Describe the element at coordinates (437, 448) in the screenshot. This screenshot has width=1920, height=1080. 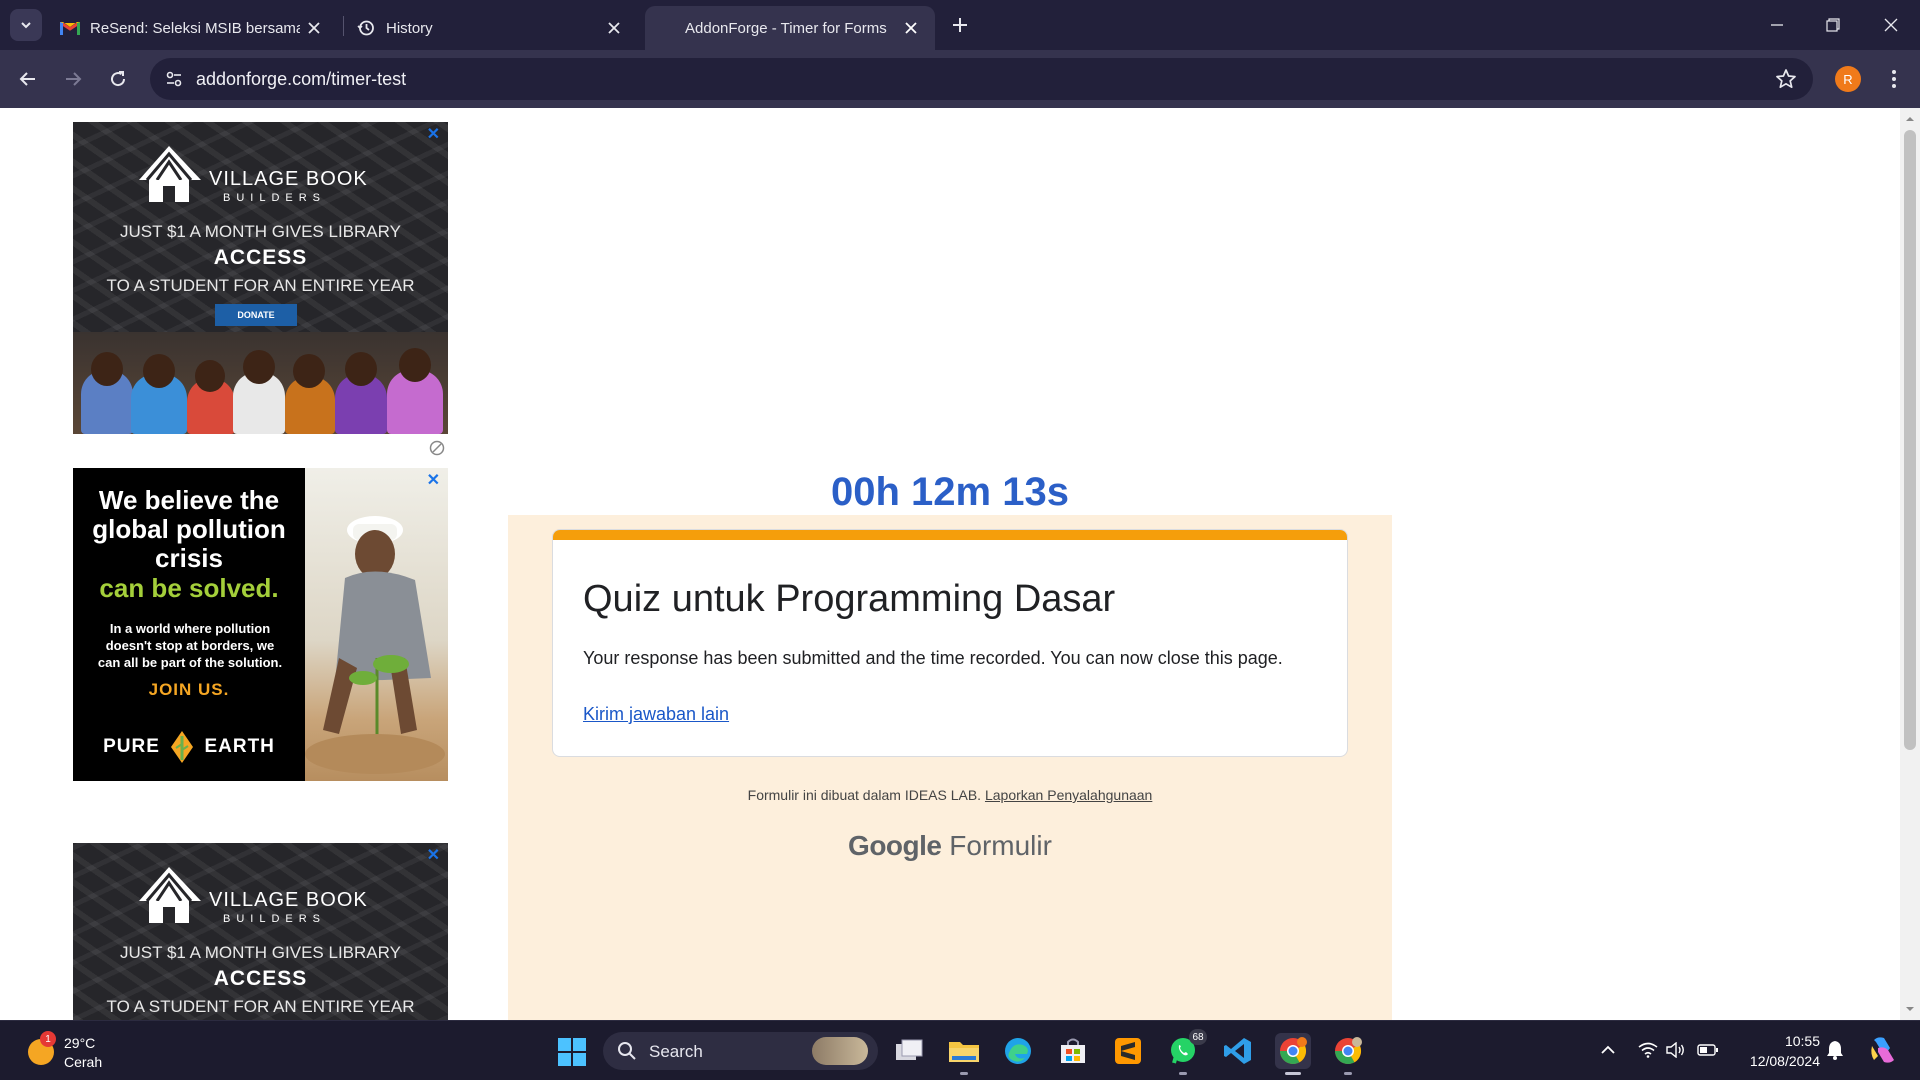
I see `ad-choices-icon` at that location.